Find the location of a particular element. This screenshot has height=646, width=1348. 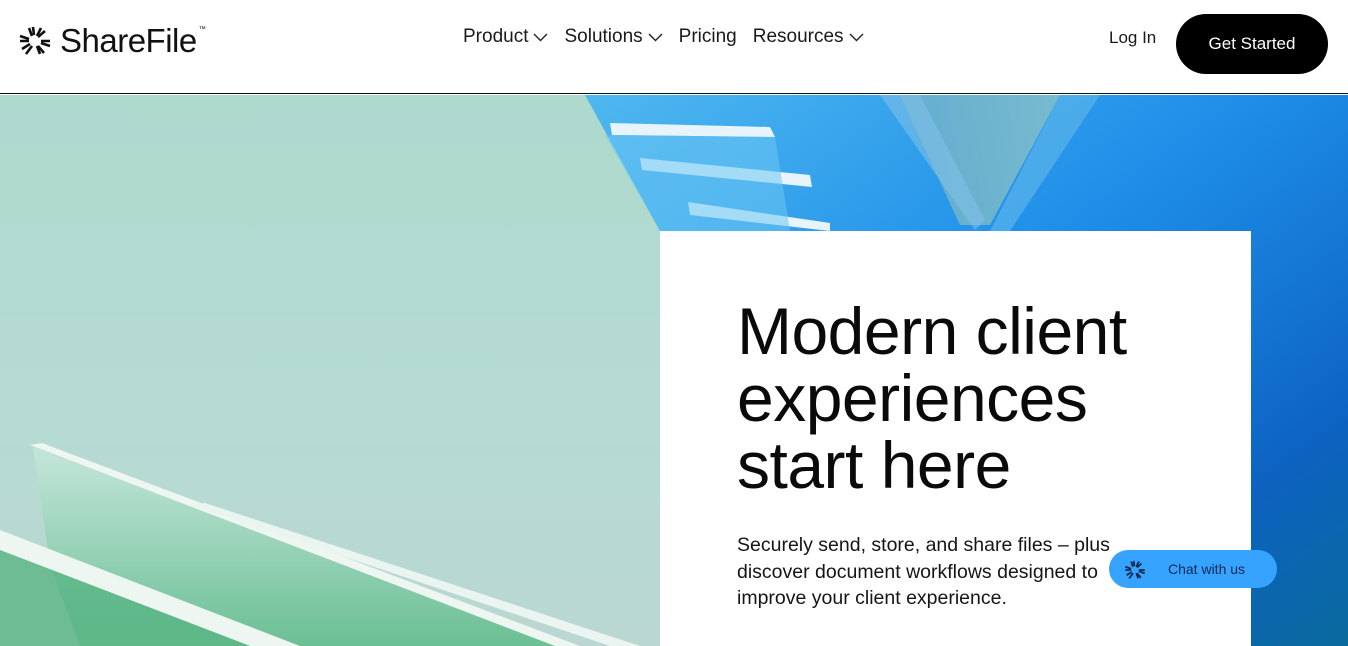

nav-item-label: Product is located at coordinates (496, 36).